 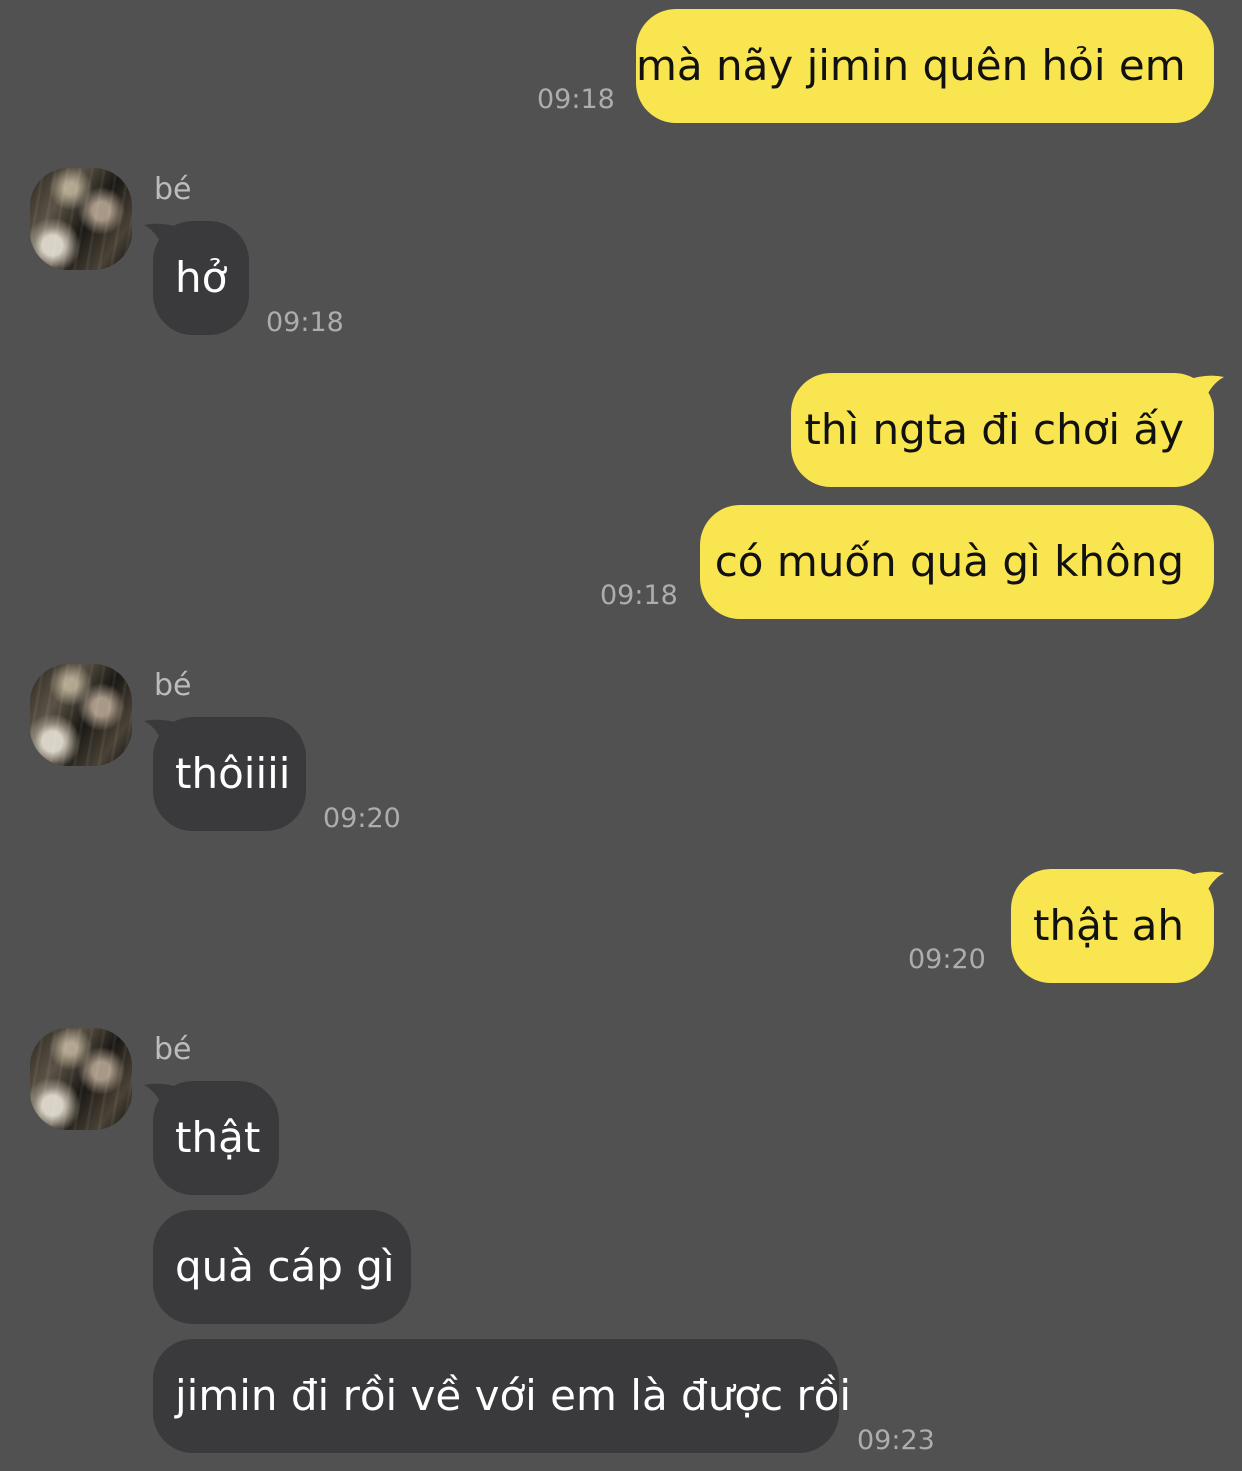 What do you see at coordinates (502, 1396) in the screenshot?
I see `message-bubble-incoming: jimin đi rồi về với em là được rồi` at bounding box center [502, 1396].